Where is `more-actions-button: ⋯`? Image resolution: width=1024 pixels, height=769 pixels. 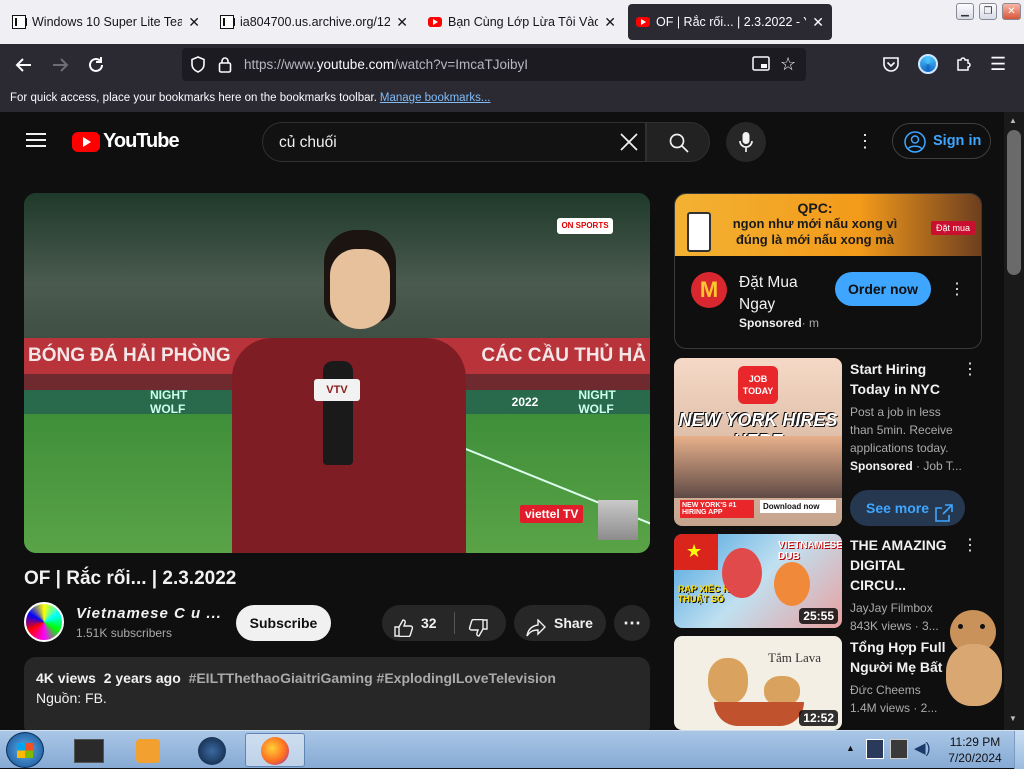 more-actions-button: ⋯ is located at coordinates (632, 623).